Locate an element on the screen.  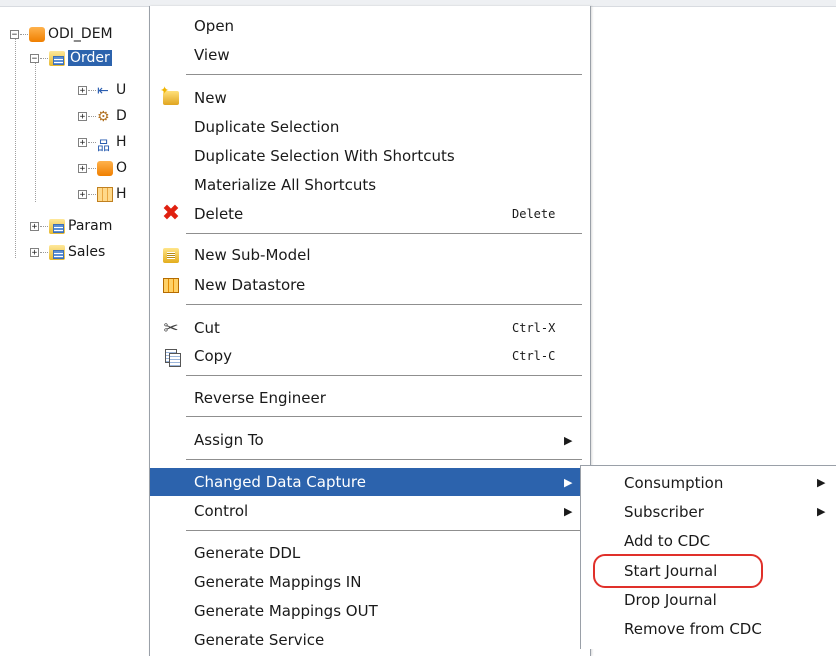
menu-item-label: Subscriber is located at coordinates (664, 511).